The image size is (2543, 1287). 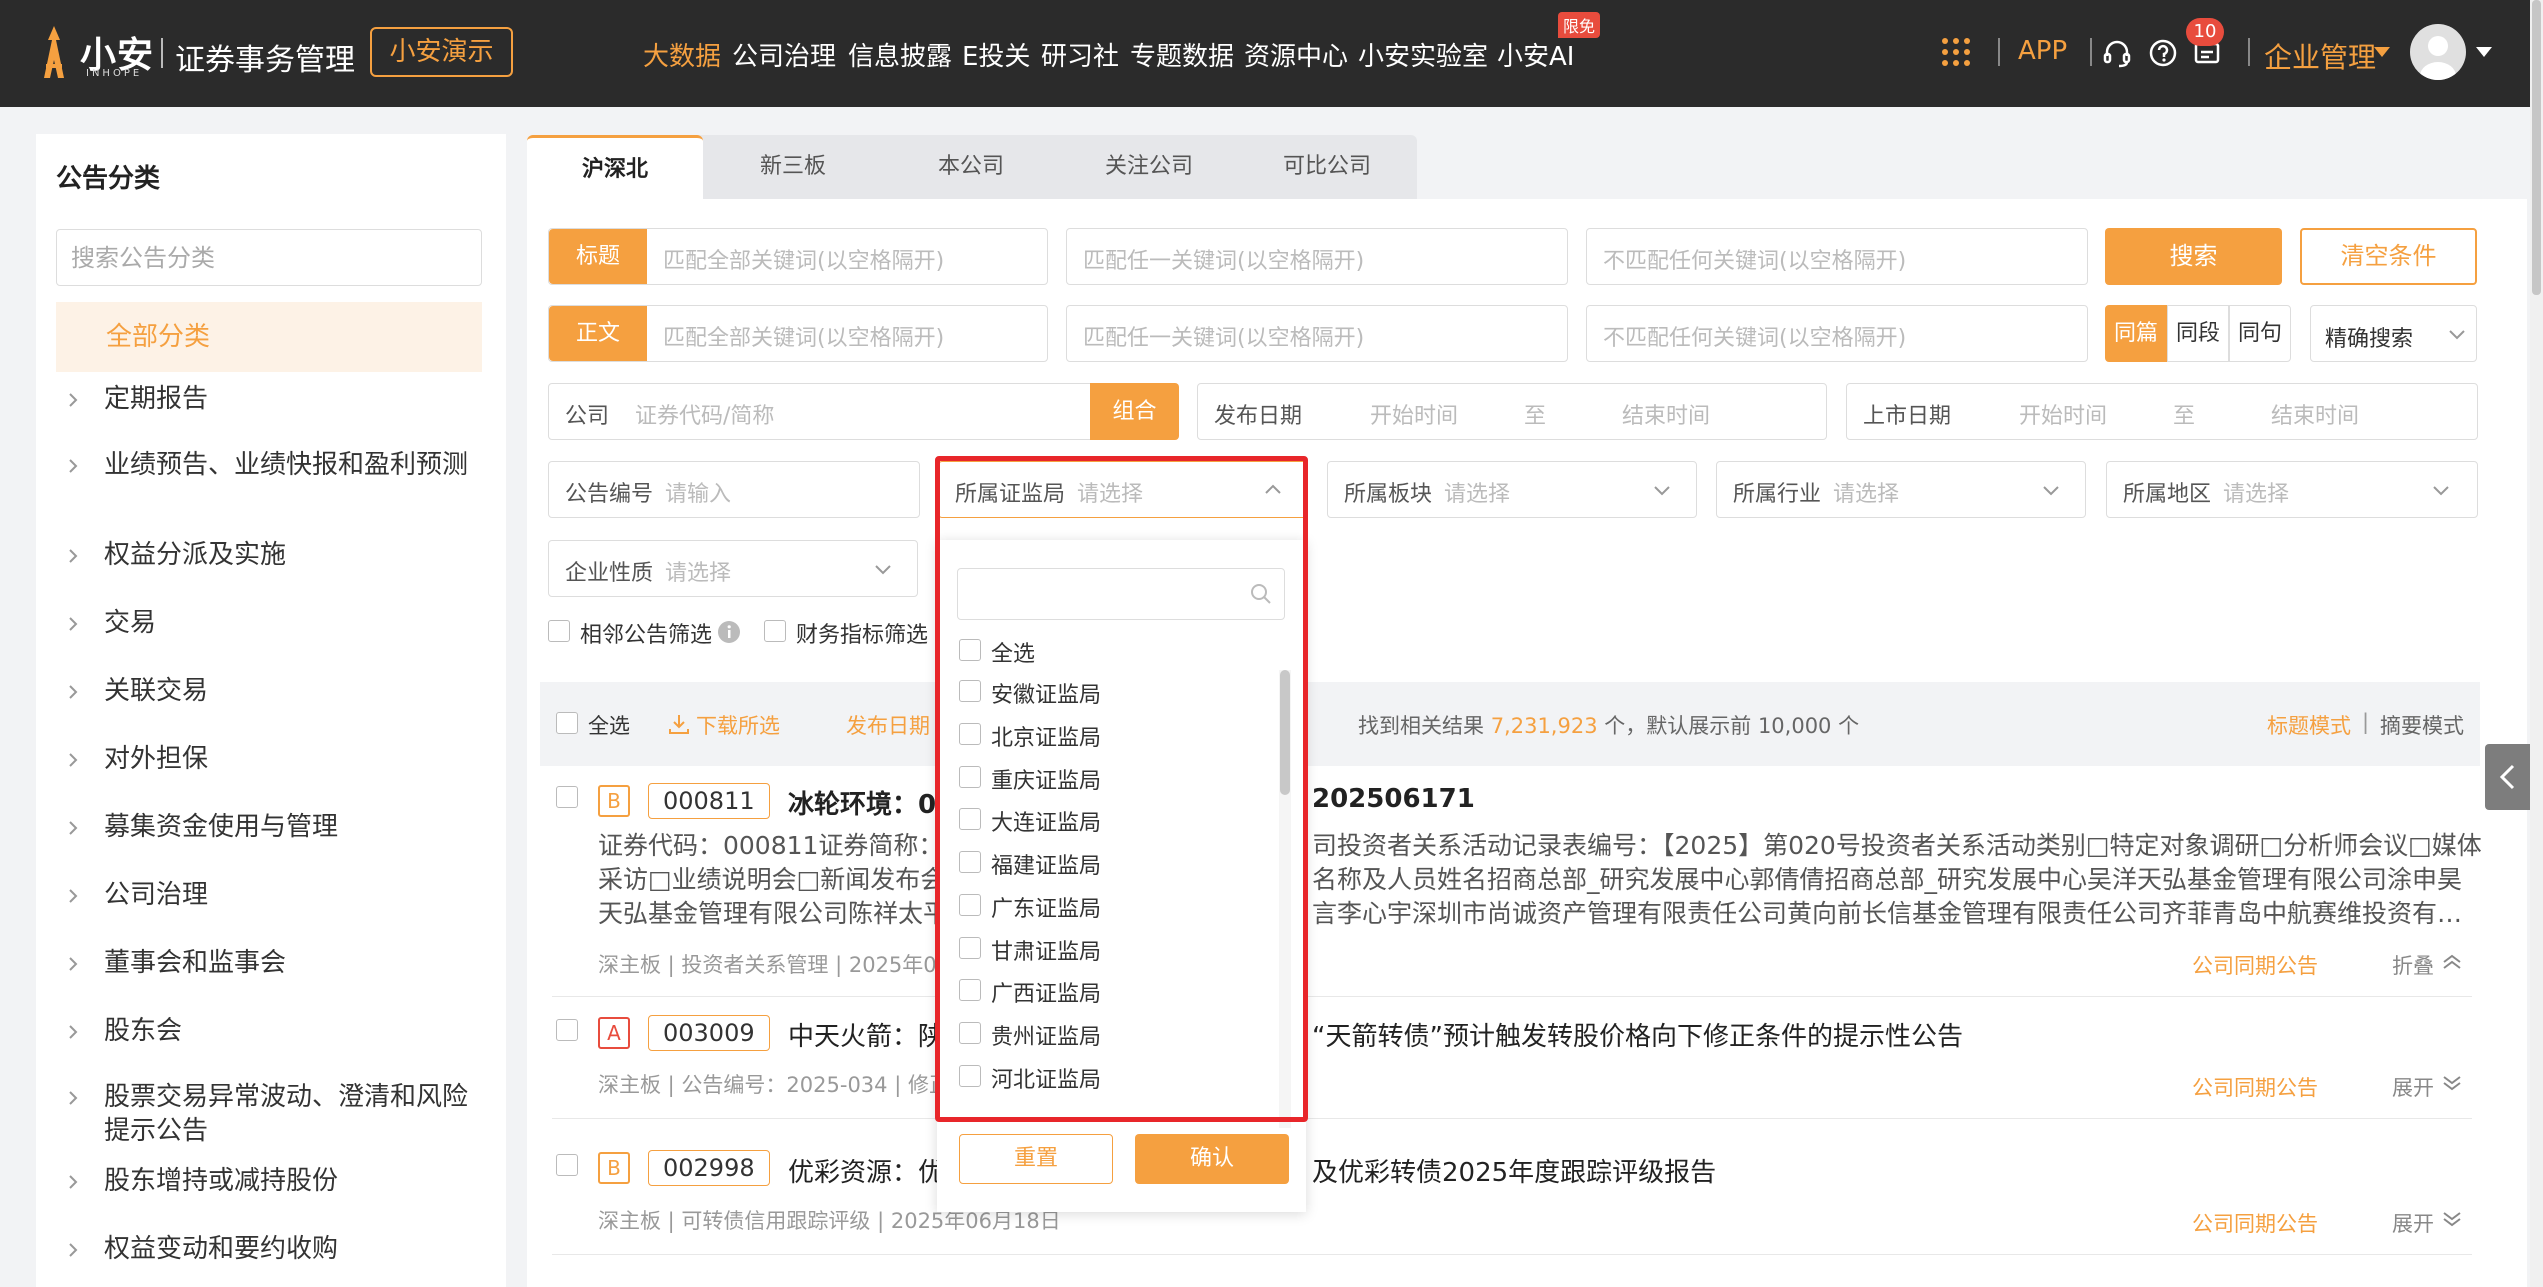 I want to click on adjacent-filter-checkbox, so click(x=559, y=631).